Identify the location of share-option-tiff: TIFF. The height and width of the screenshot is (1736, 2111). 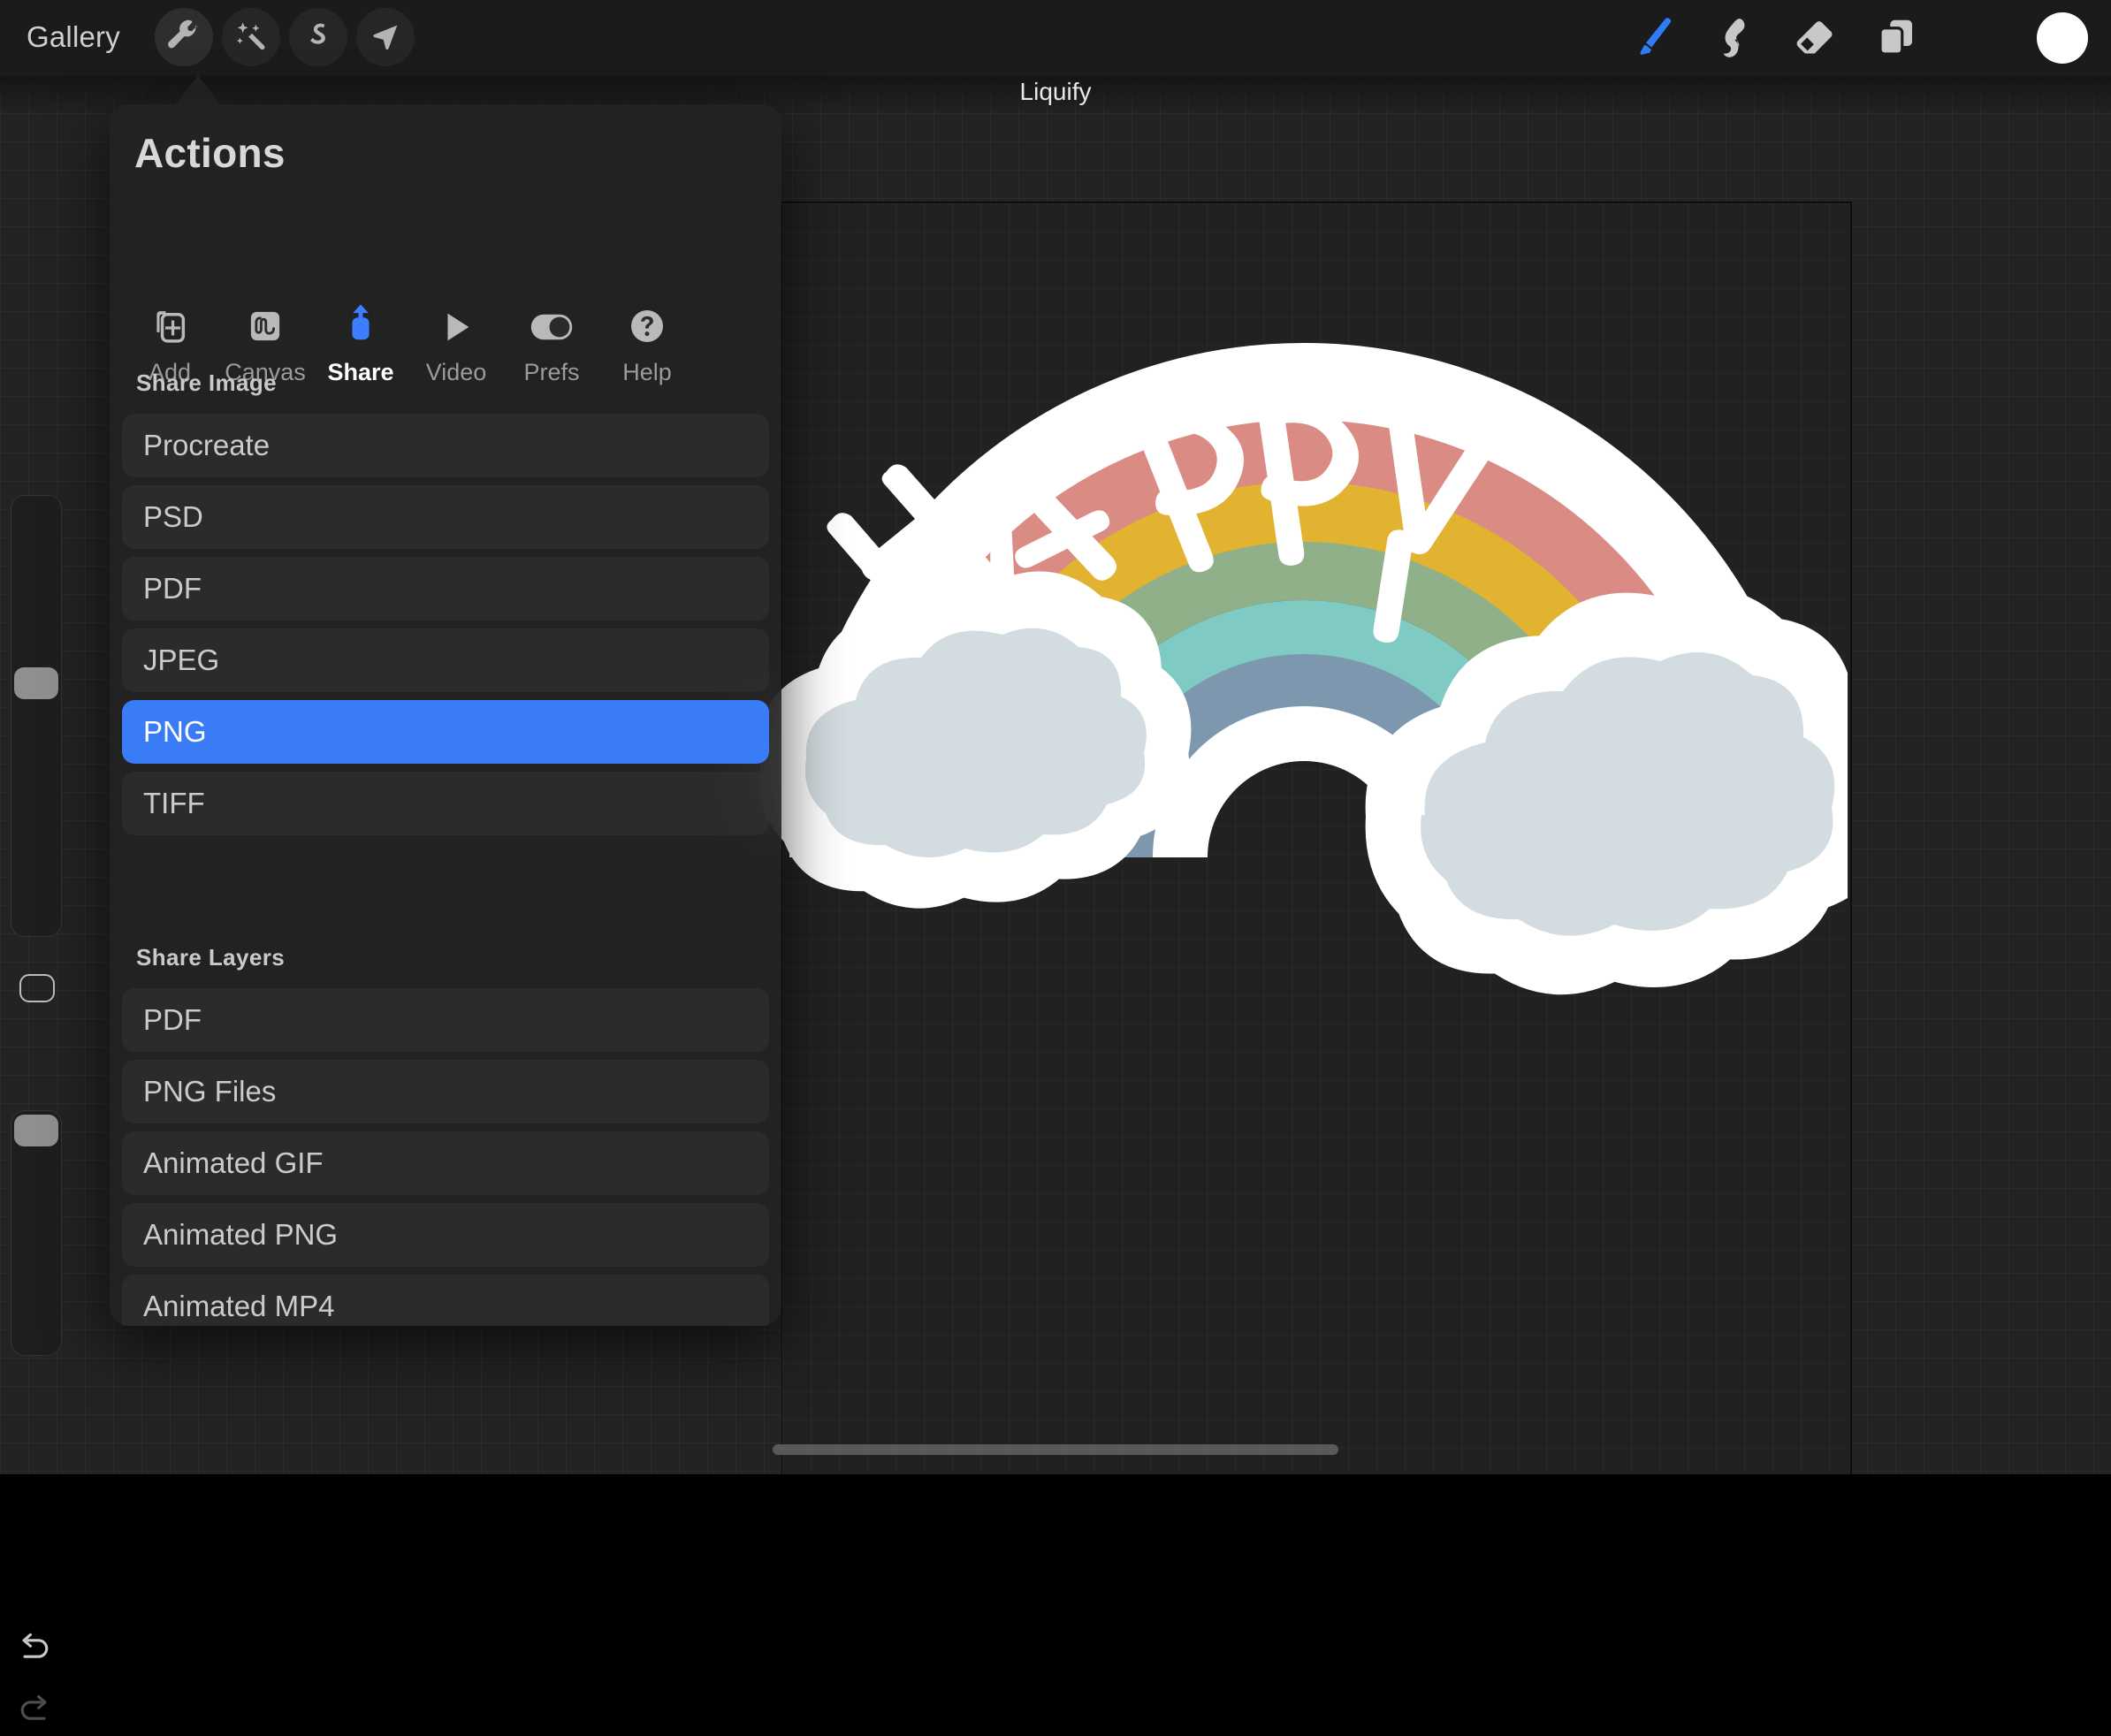
(446, 803).